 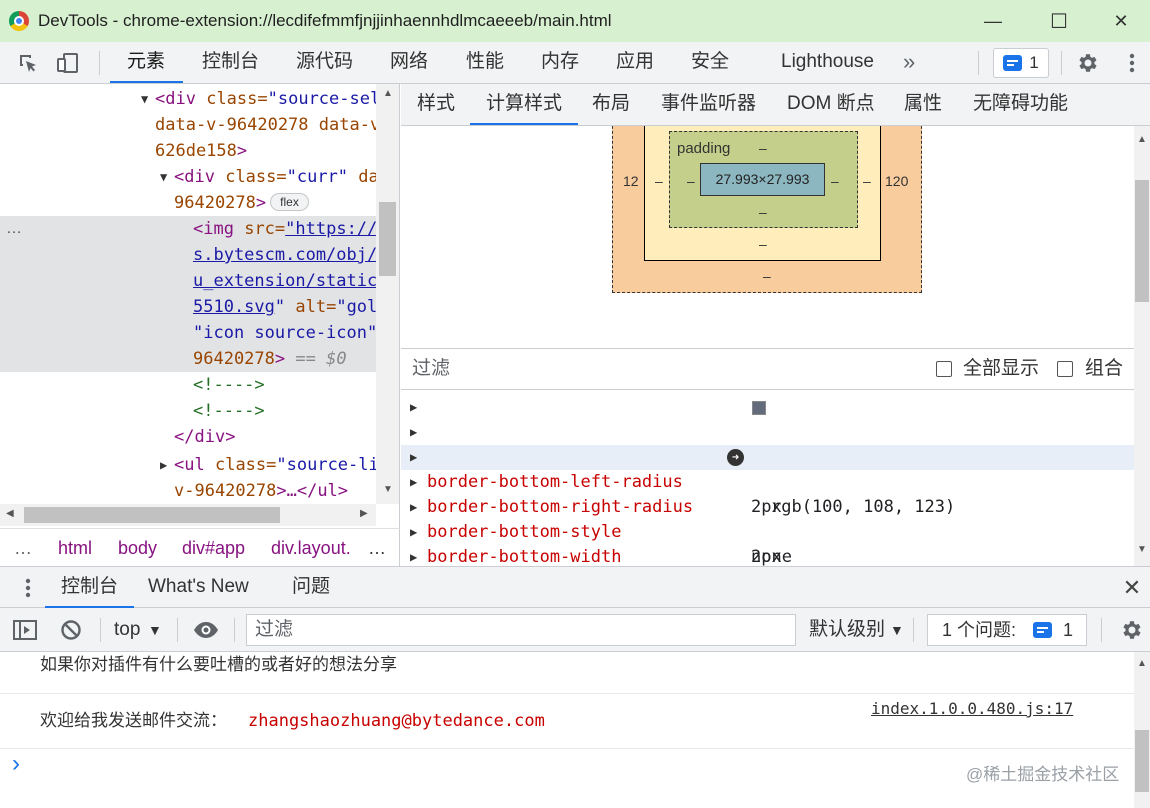 I want to click on tab-sources: 源代码, so click(x=324, y=62).